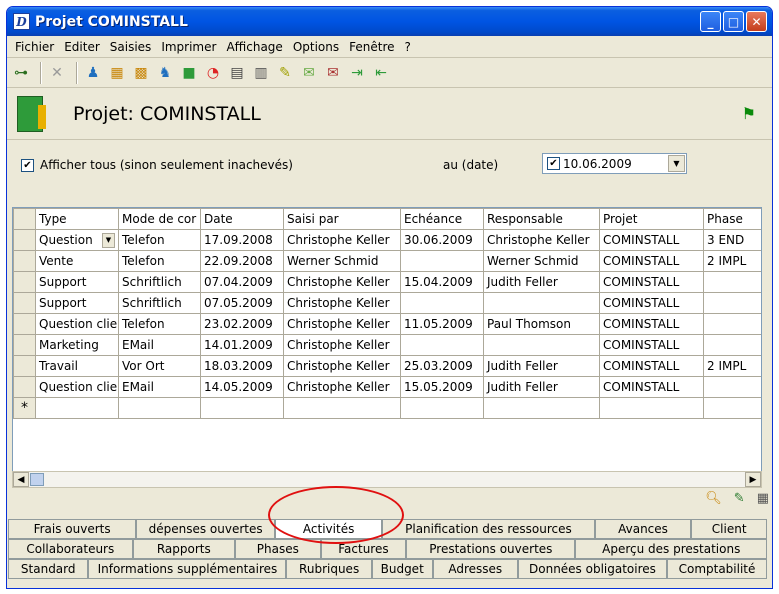 The height and width of the screenshot is (594, 779). What do you see at coordinates (37, 479) in the screenshot?
I see `scroll-thumb` at bounding box center [37, 479].